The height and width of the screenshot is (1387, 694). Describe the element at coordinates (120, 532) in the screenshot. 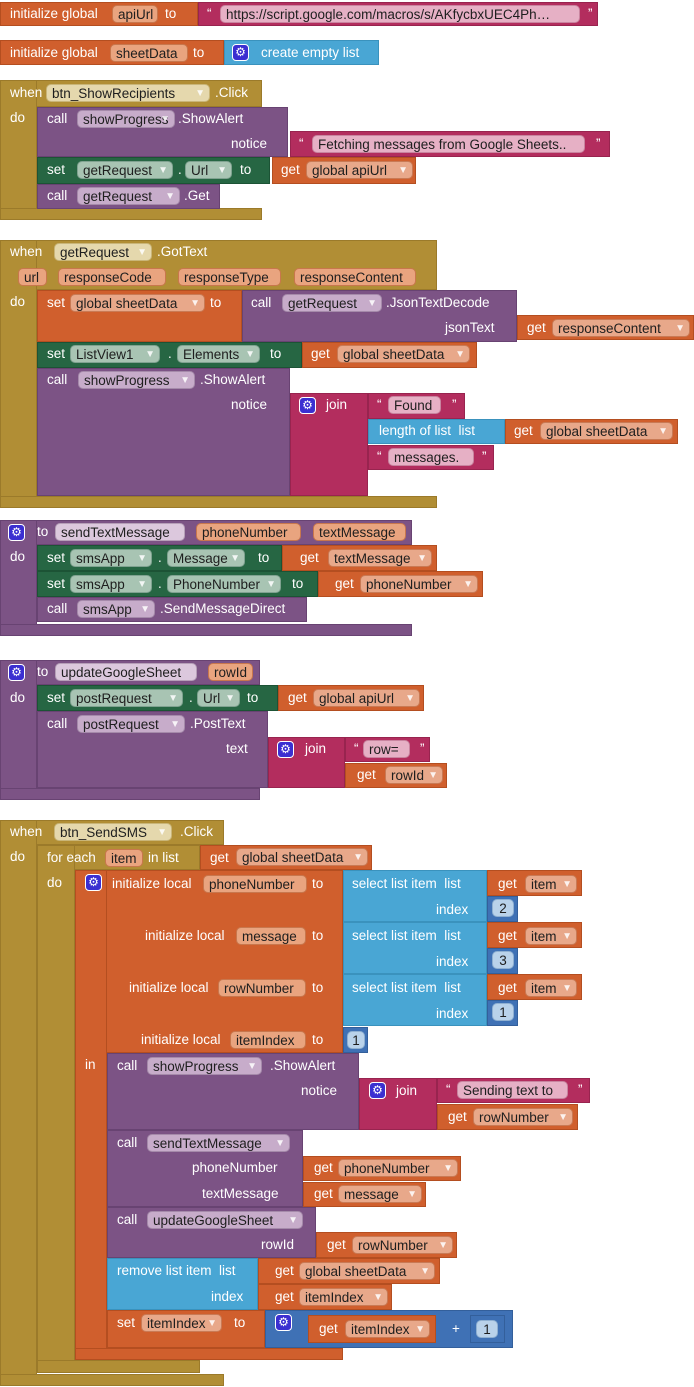

I see `procedure-name-field: sendTextMessage` at that location.